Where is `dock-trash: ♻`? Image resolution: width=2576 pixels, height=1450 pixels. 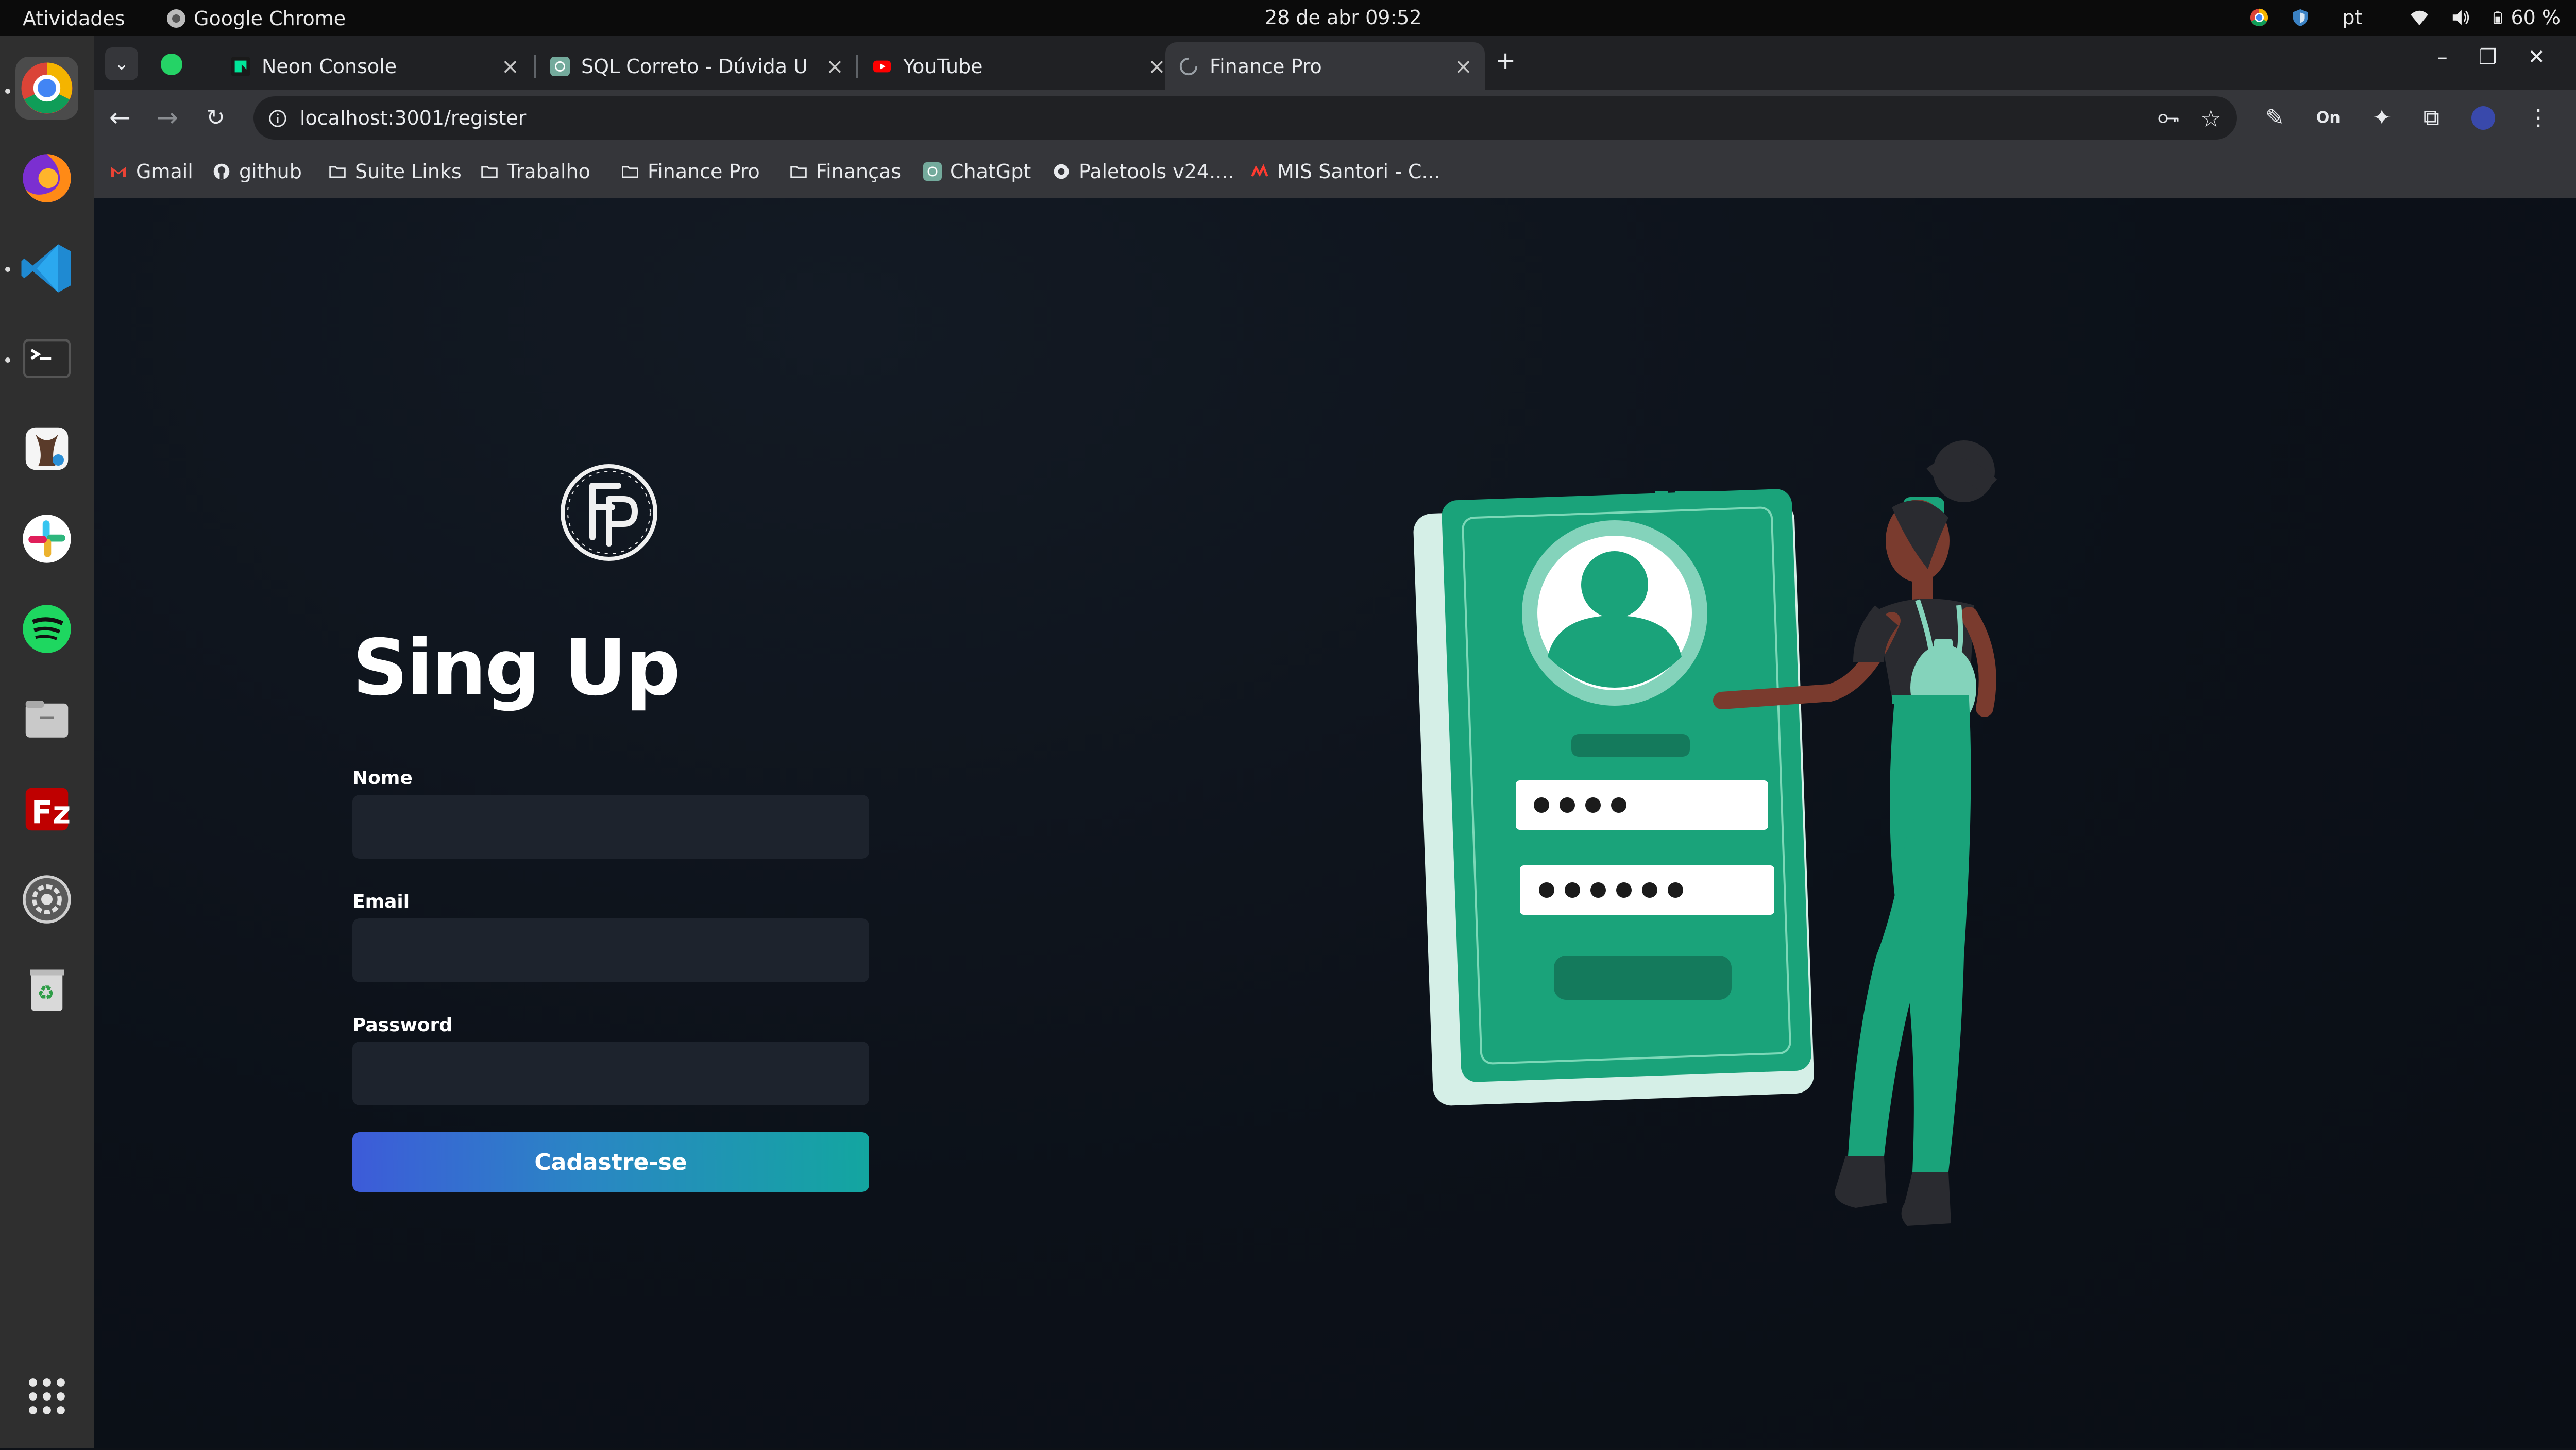
dock-trash: ♻ is located at coordinates (46, 989).